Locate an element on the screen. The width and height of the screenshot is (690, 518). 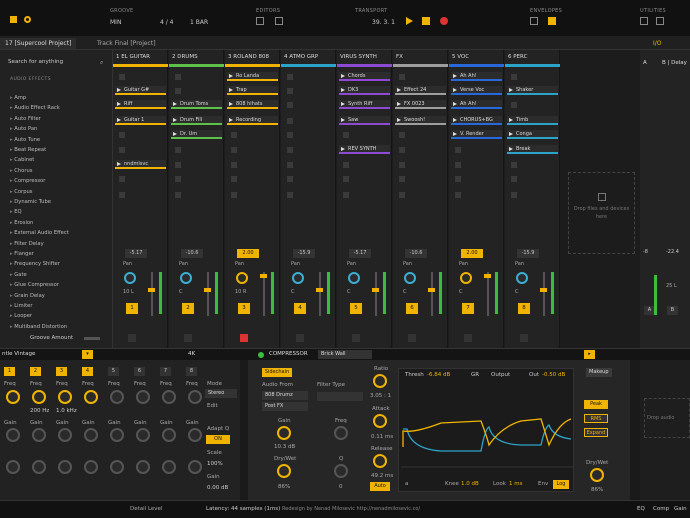
eq-band-toggle: 5 is located at coordinates (113, 371).